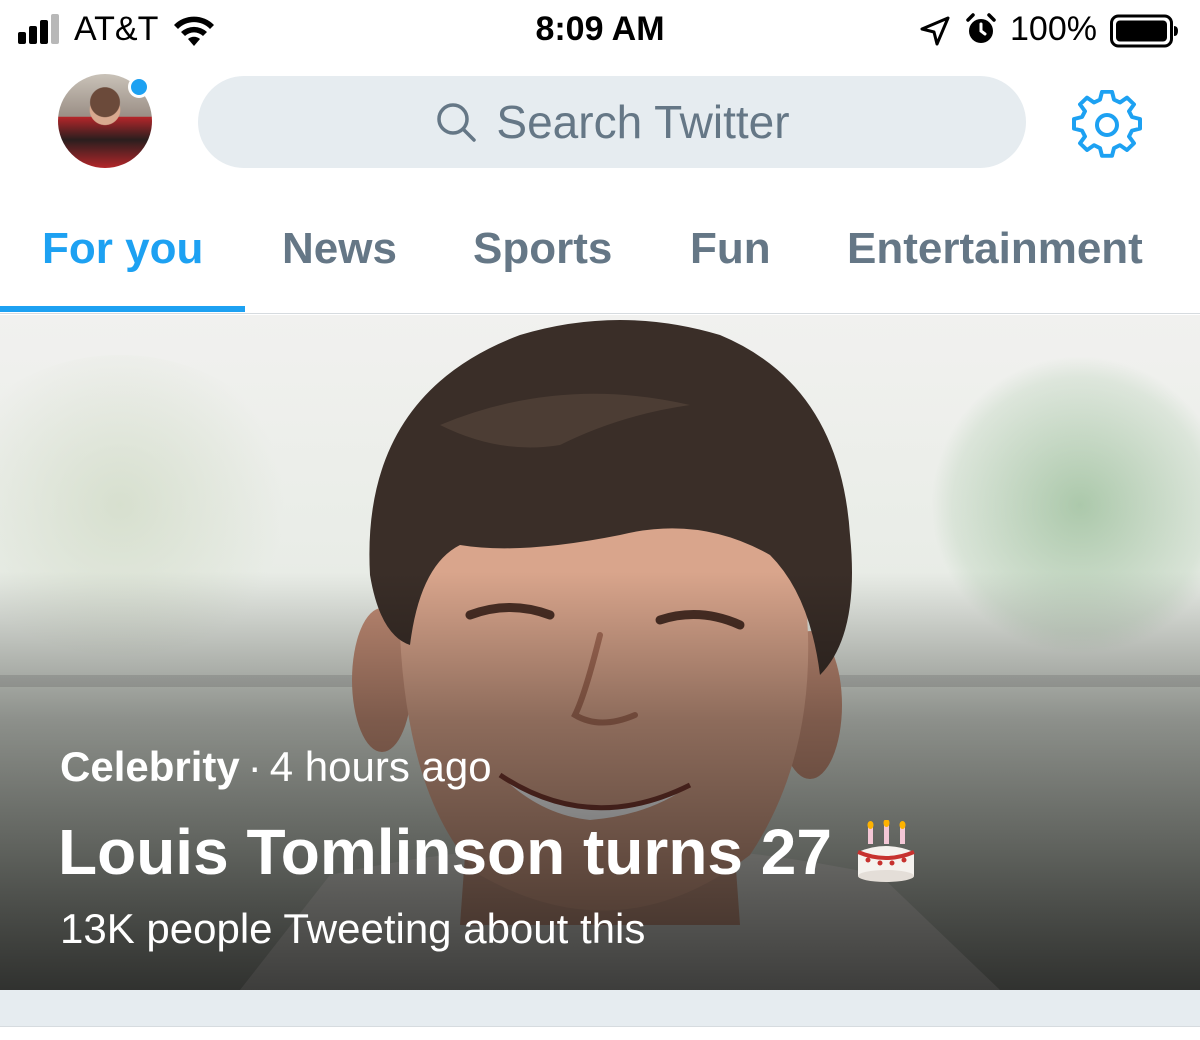 This screenshot has width=1200, height=1040. I want to click on explore-tabs: For you News Sports Fun Entertainment, so click(600, 255).